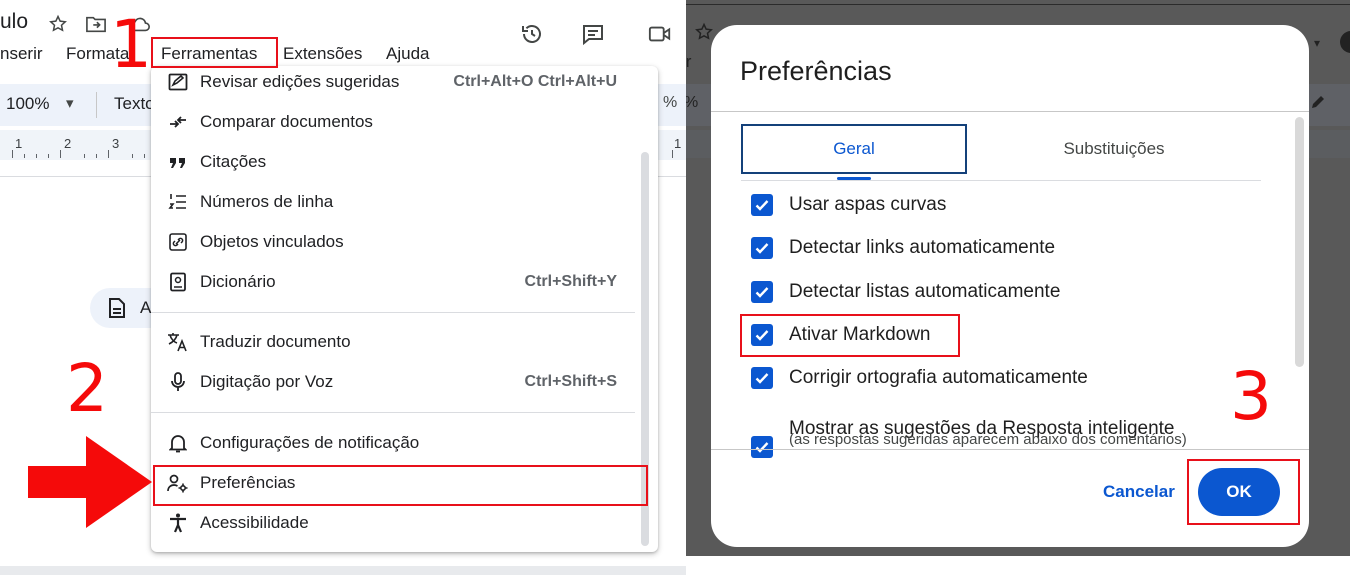  I want to click on style-select: Texto, so click(134, 104).